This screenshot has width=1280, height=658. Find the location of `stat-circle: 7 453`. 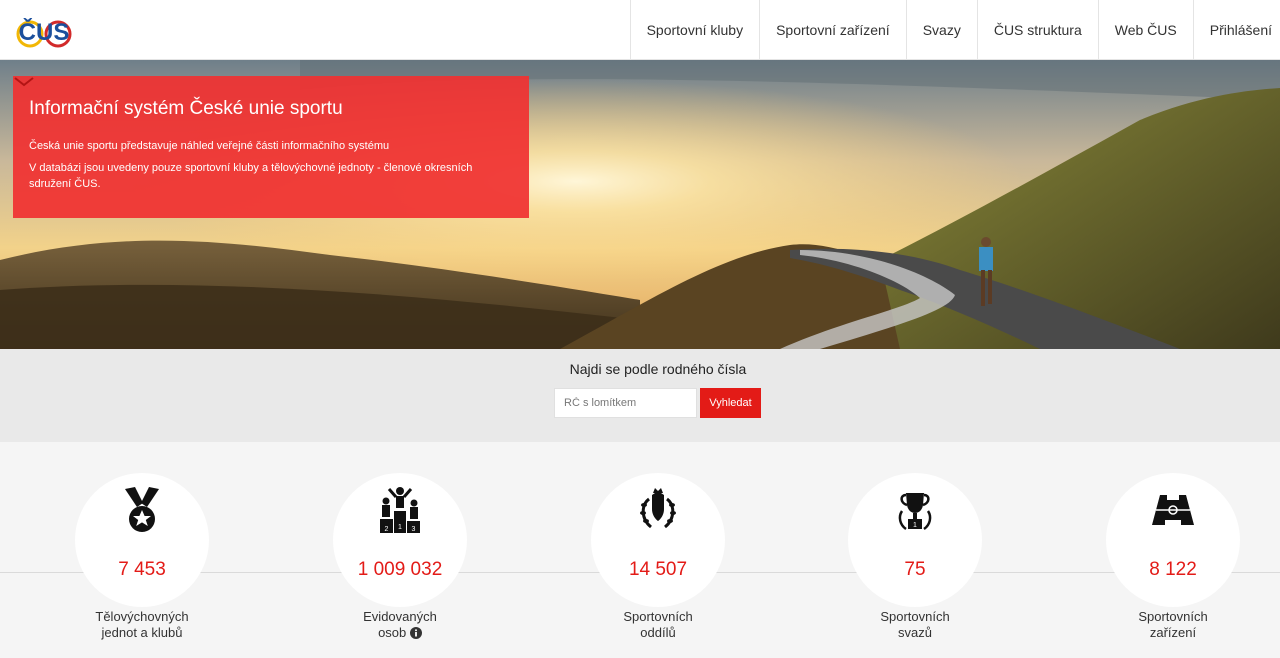

stat-circle: 7 453 is located at coordinates (142, 540).